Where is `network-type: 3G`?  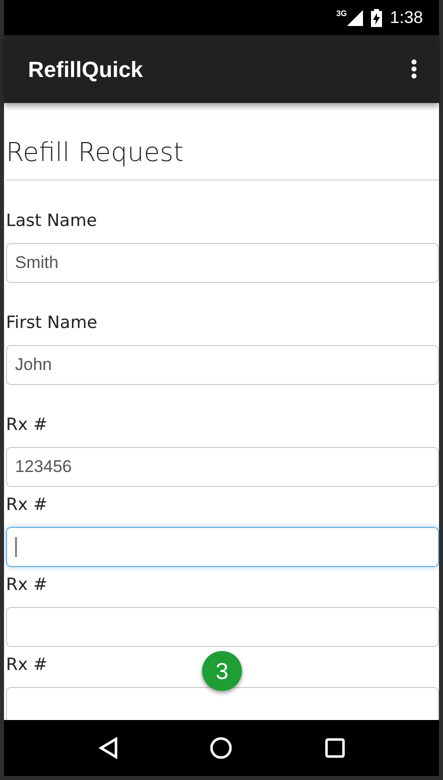
network-type: 3G is located at coordinates (341, 14).